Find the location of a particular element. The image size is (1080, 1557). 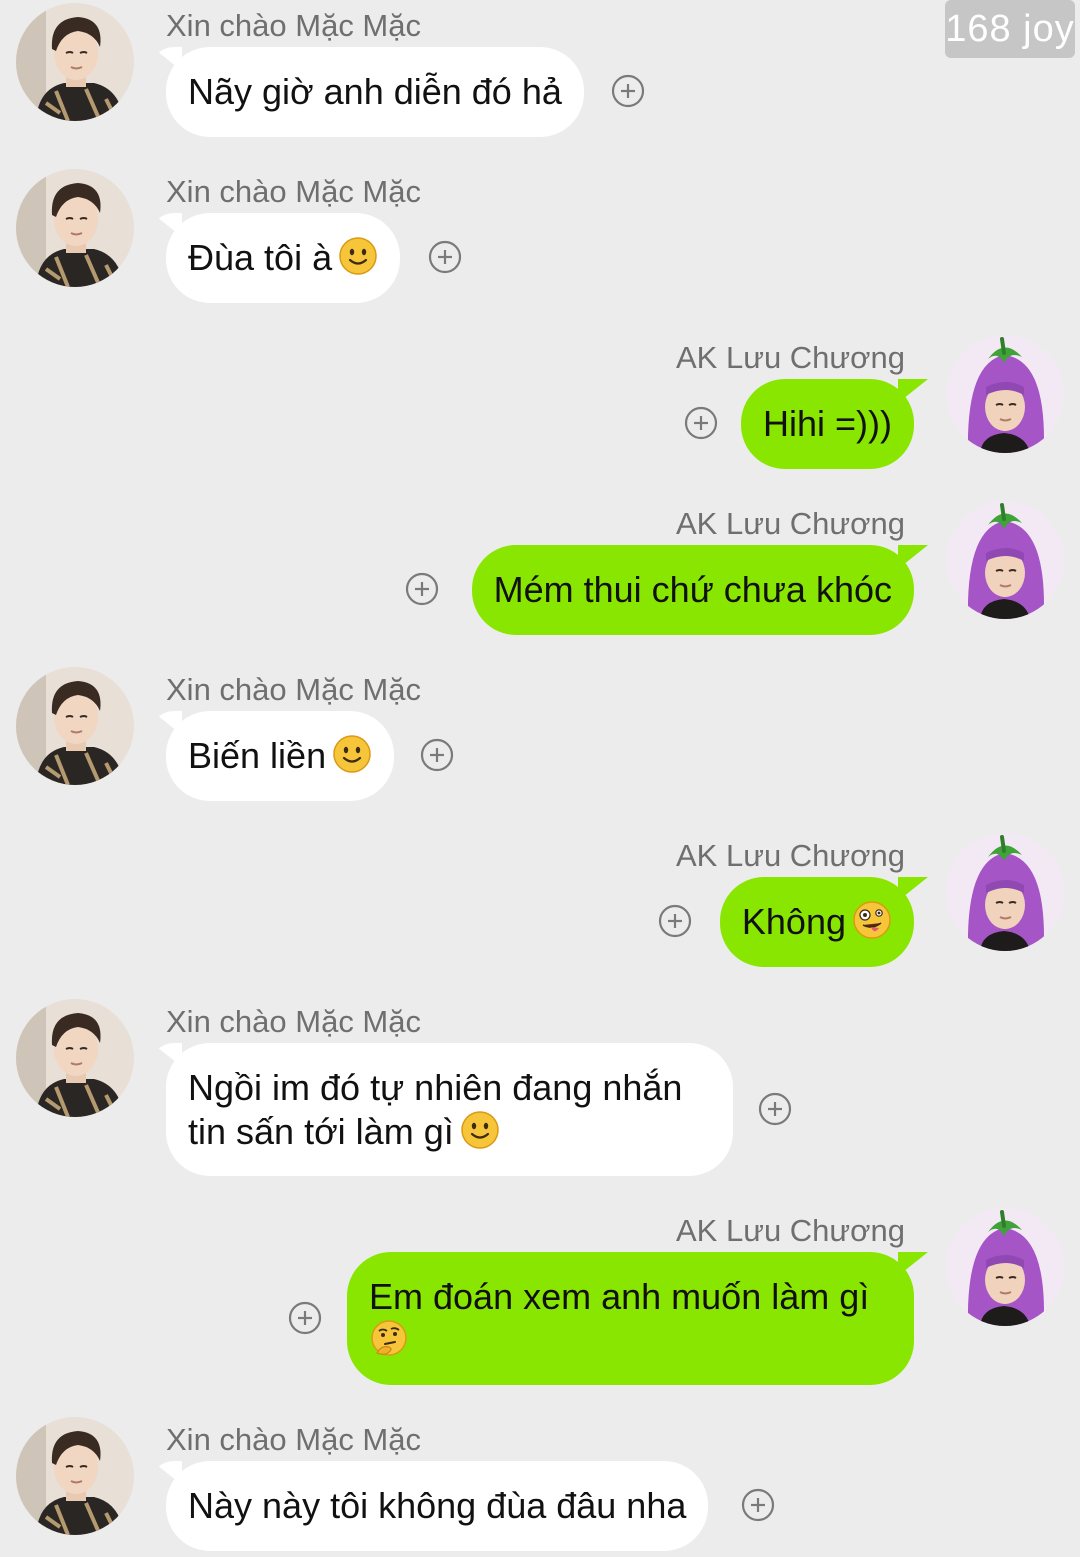

message-bubble-incoming: Biến liền is located at coordinates (280, 756).